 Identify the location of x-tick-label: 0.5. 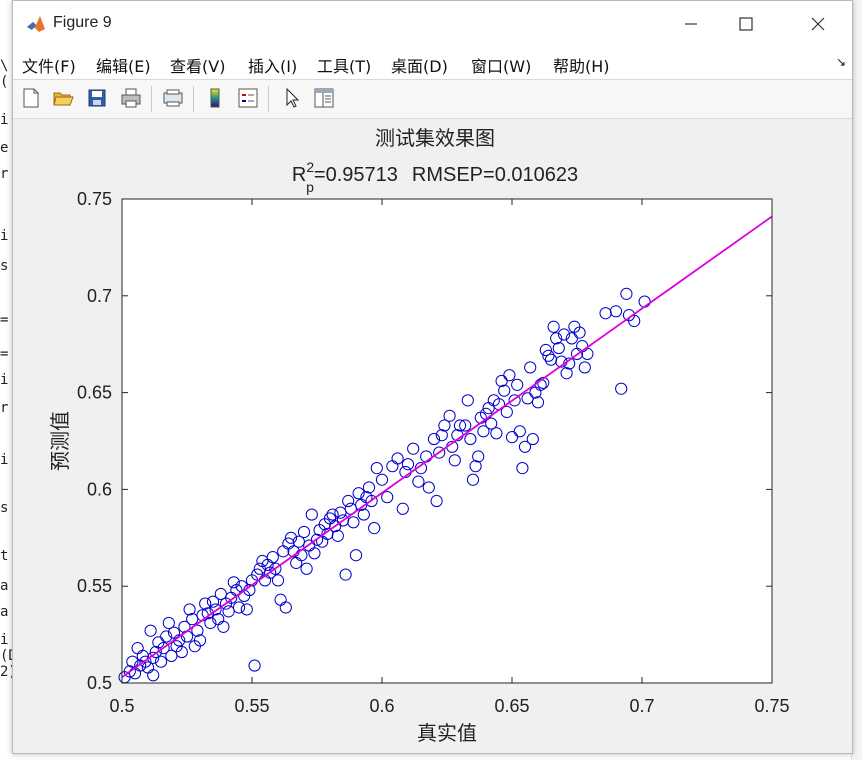
(121, 706).